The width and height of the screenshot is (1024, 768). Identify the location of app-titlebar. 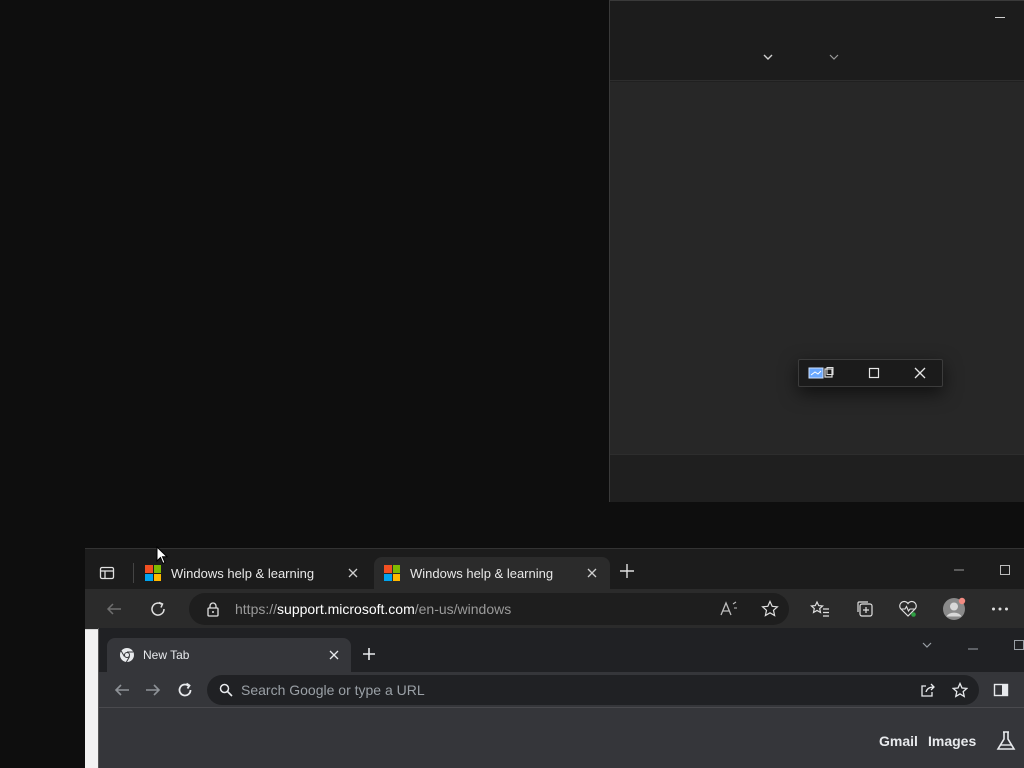
(817, 41).